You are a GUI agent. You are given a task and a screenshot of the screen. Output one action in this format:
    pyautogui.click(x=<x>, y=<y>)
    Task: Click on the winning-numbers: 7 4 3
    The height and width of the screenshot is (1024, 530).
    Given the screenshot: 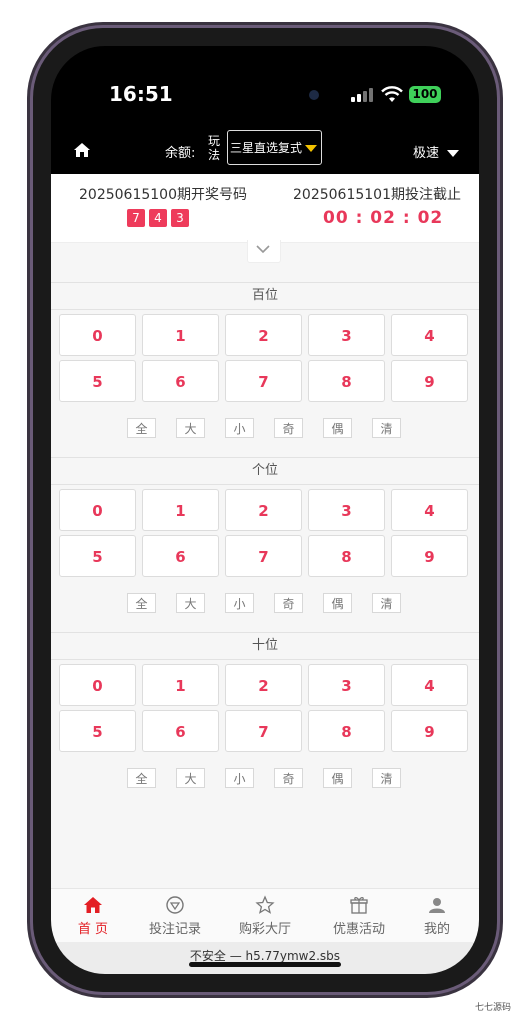 What is the action you would take?
    pyautogui.click(x=158, y=218)
    